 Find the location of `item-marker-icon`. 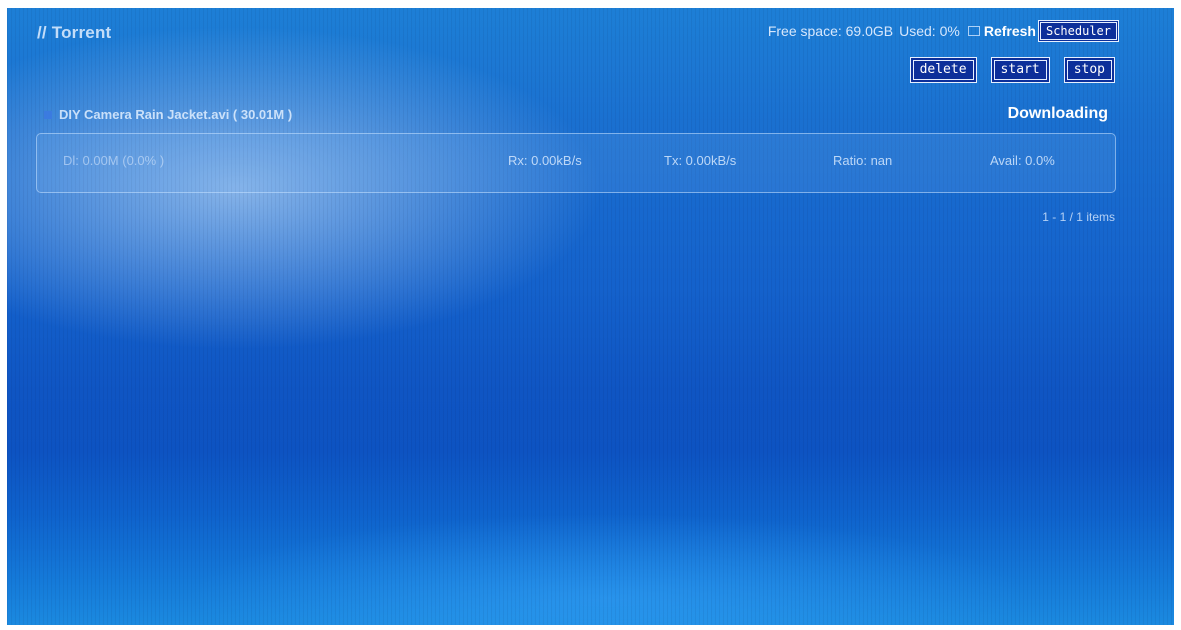

item-marker-icon is located at coordinates (48, 114).